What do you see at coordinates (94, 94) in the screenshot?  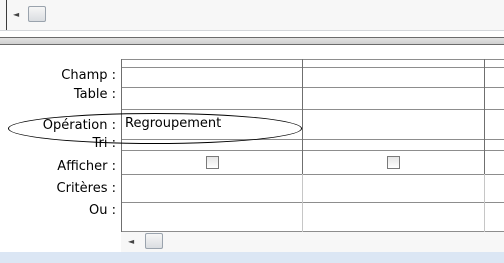 I see `row-label-table: Table :` at bounding box center [94, 94].